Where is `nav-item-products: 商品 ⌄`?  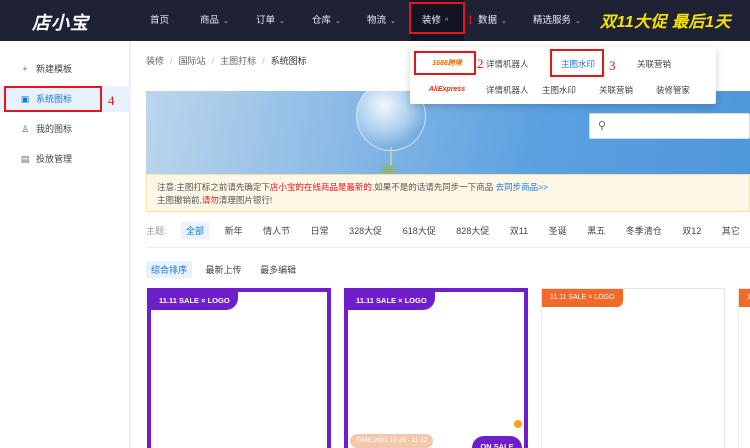
nav-item-products: 商品 ⌄ is located at coordinates (214, 20).